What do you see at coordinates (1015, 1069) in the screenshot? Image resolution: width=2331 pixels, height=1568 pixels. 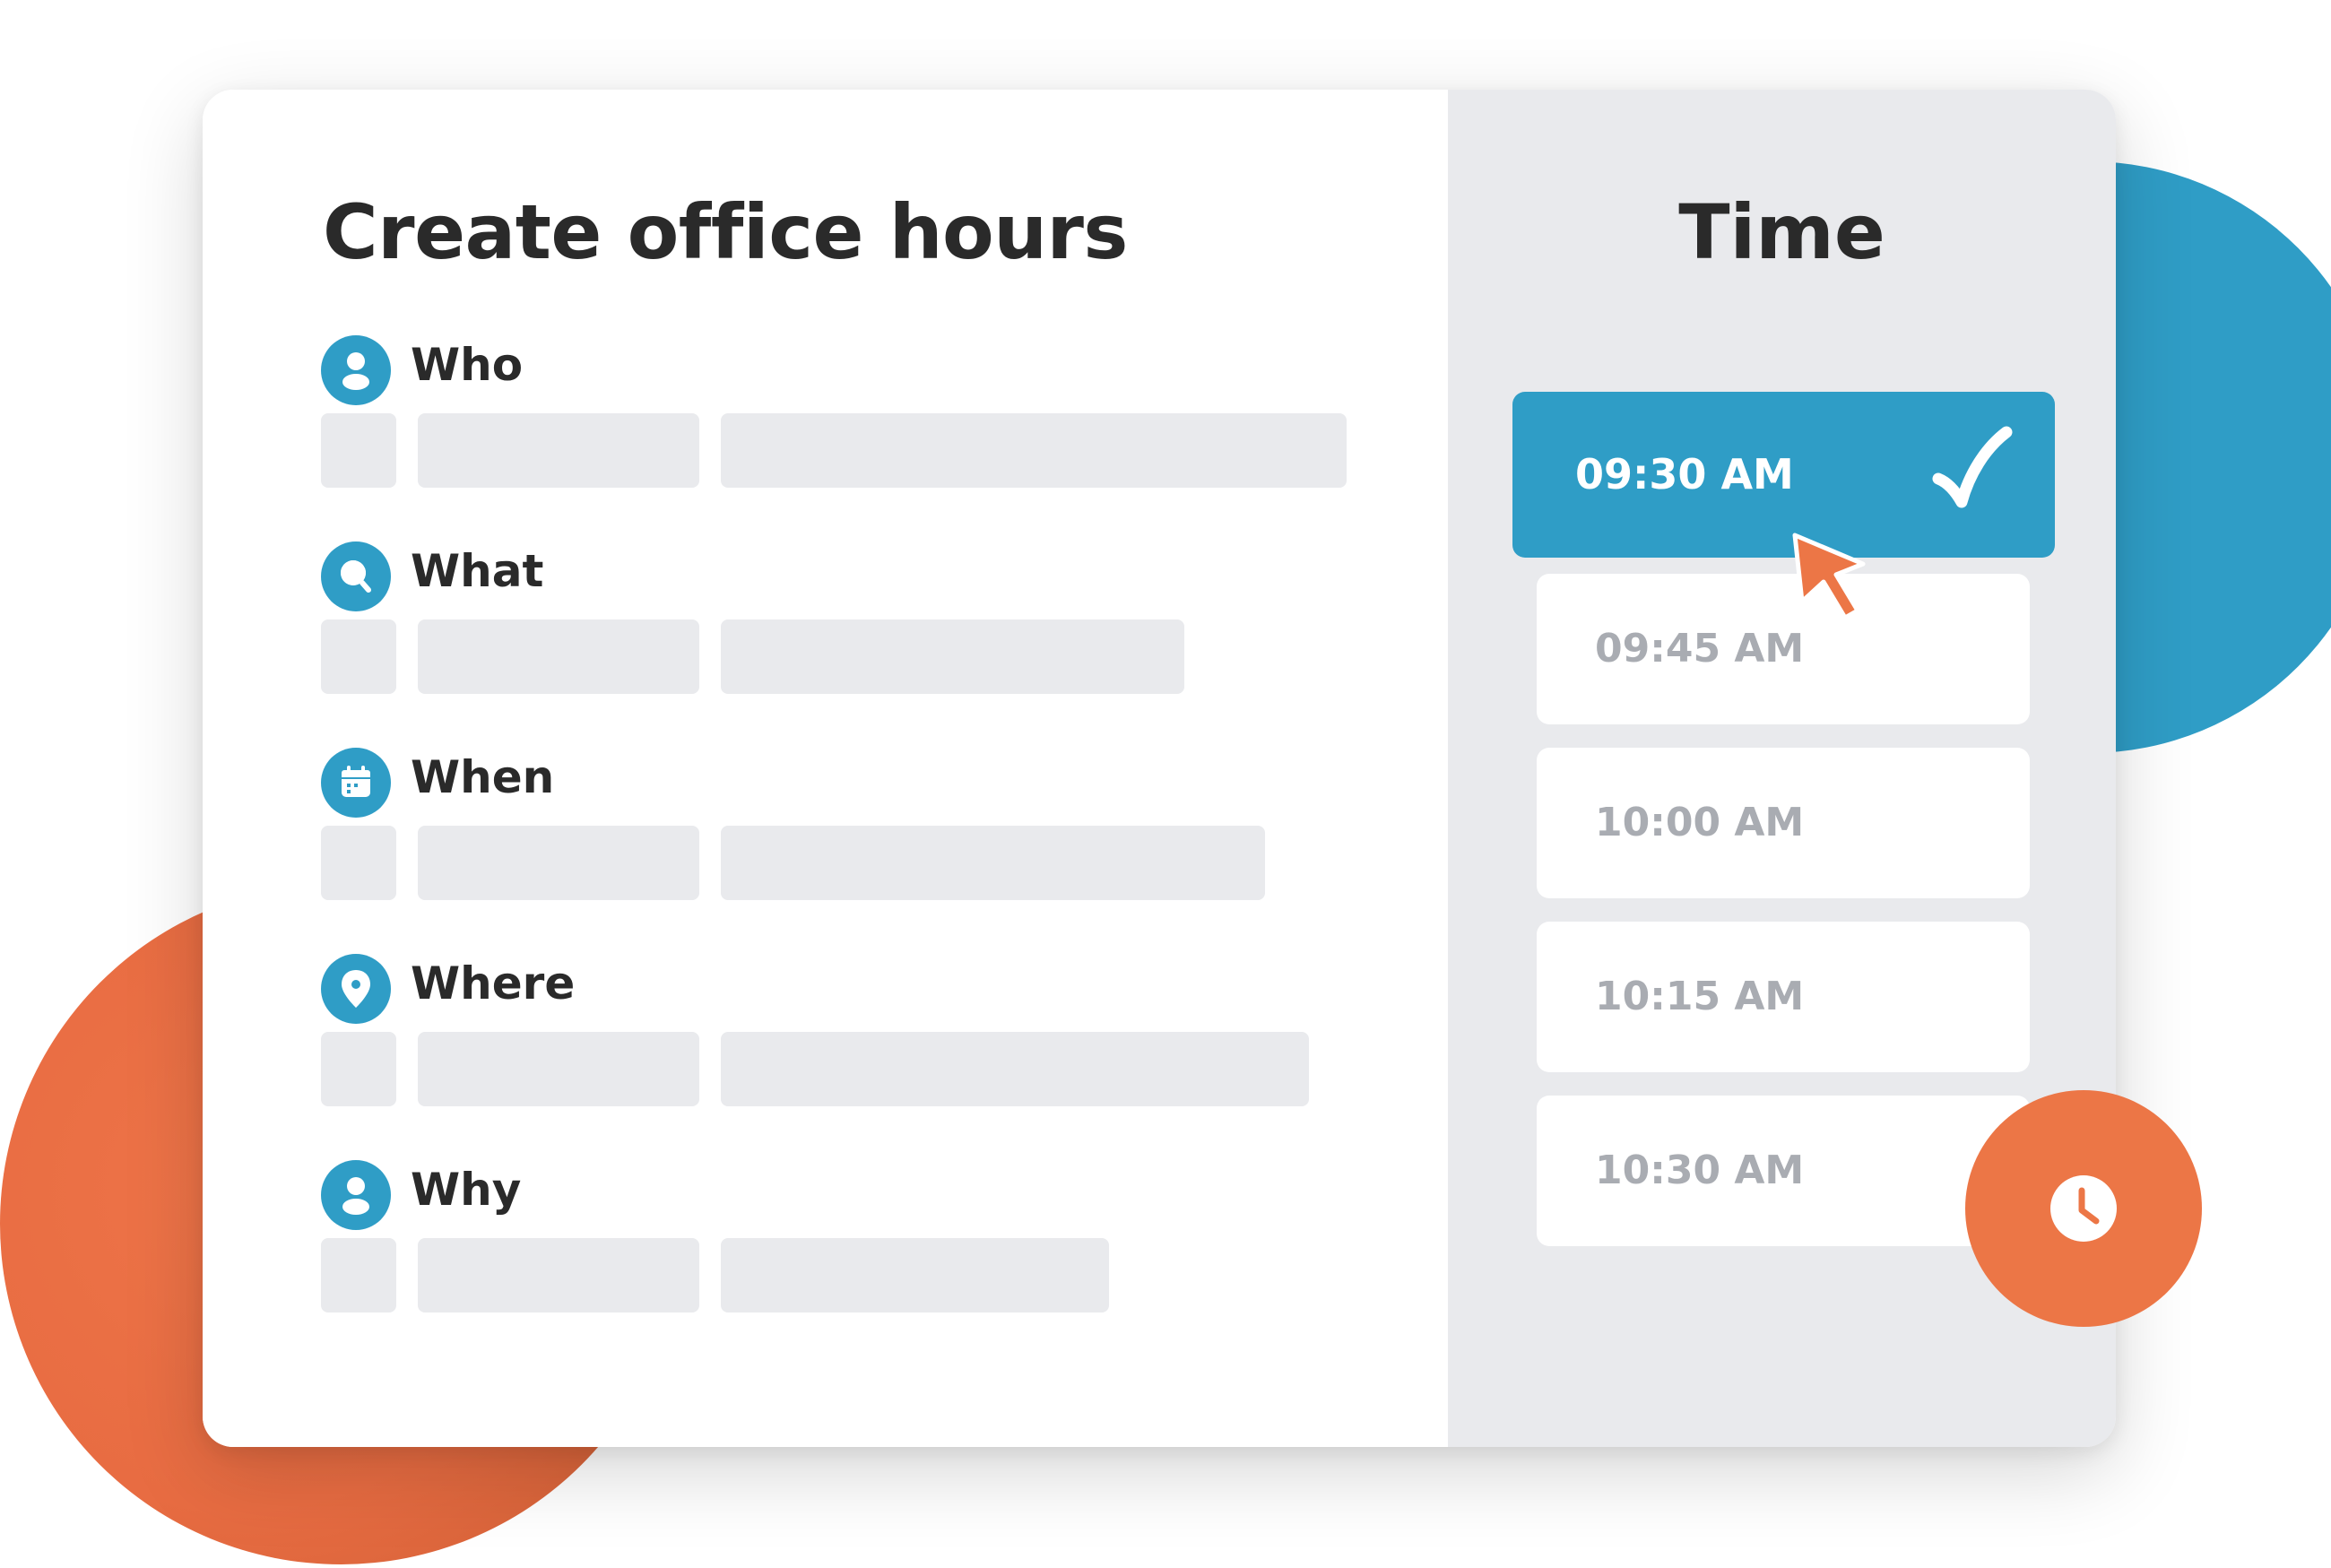 I see `where-field-long` at bounding box center [1015, 1069].